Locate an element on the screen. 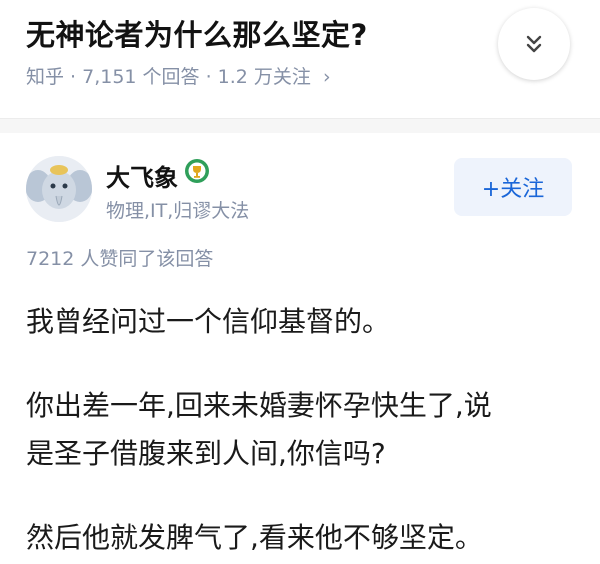 Image resolution: width=600 pixels, height=564 pixels. avatar is located at coordinates (59, 189).